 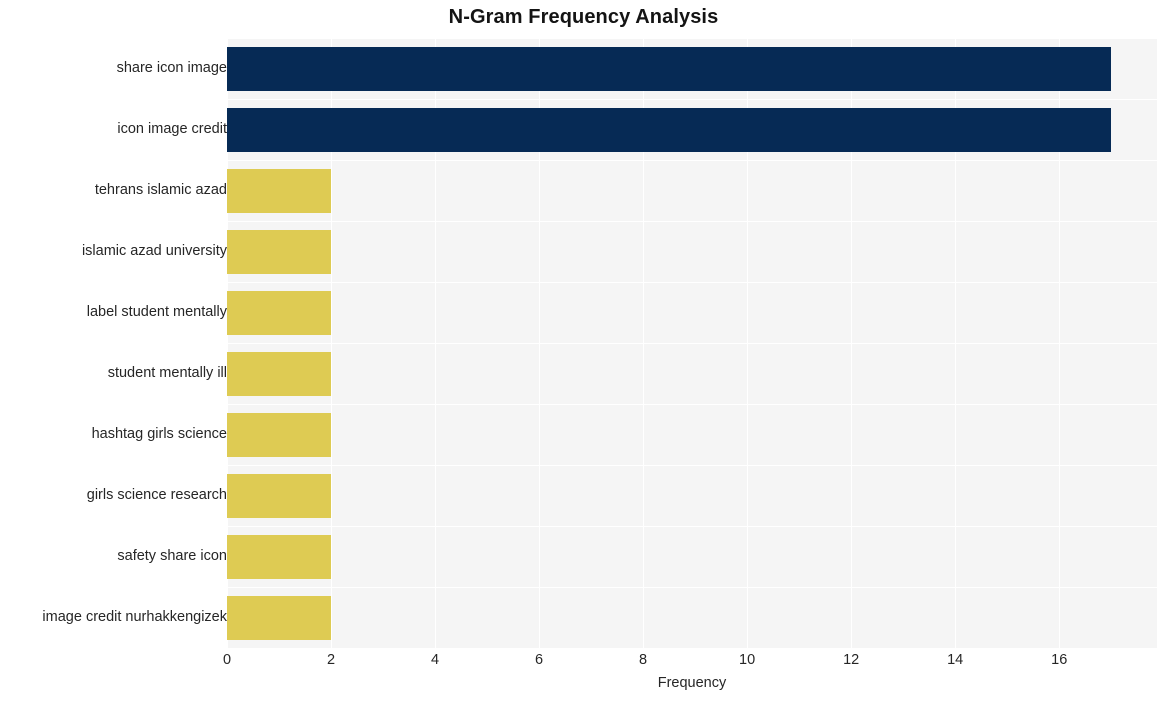 I want to click on x-axis-tick-label: 12, so click(x=851, y=660).